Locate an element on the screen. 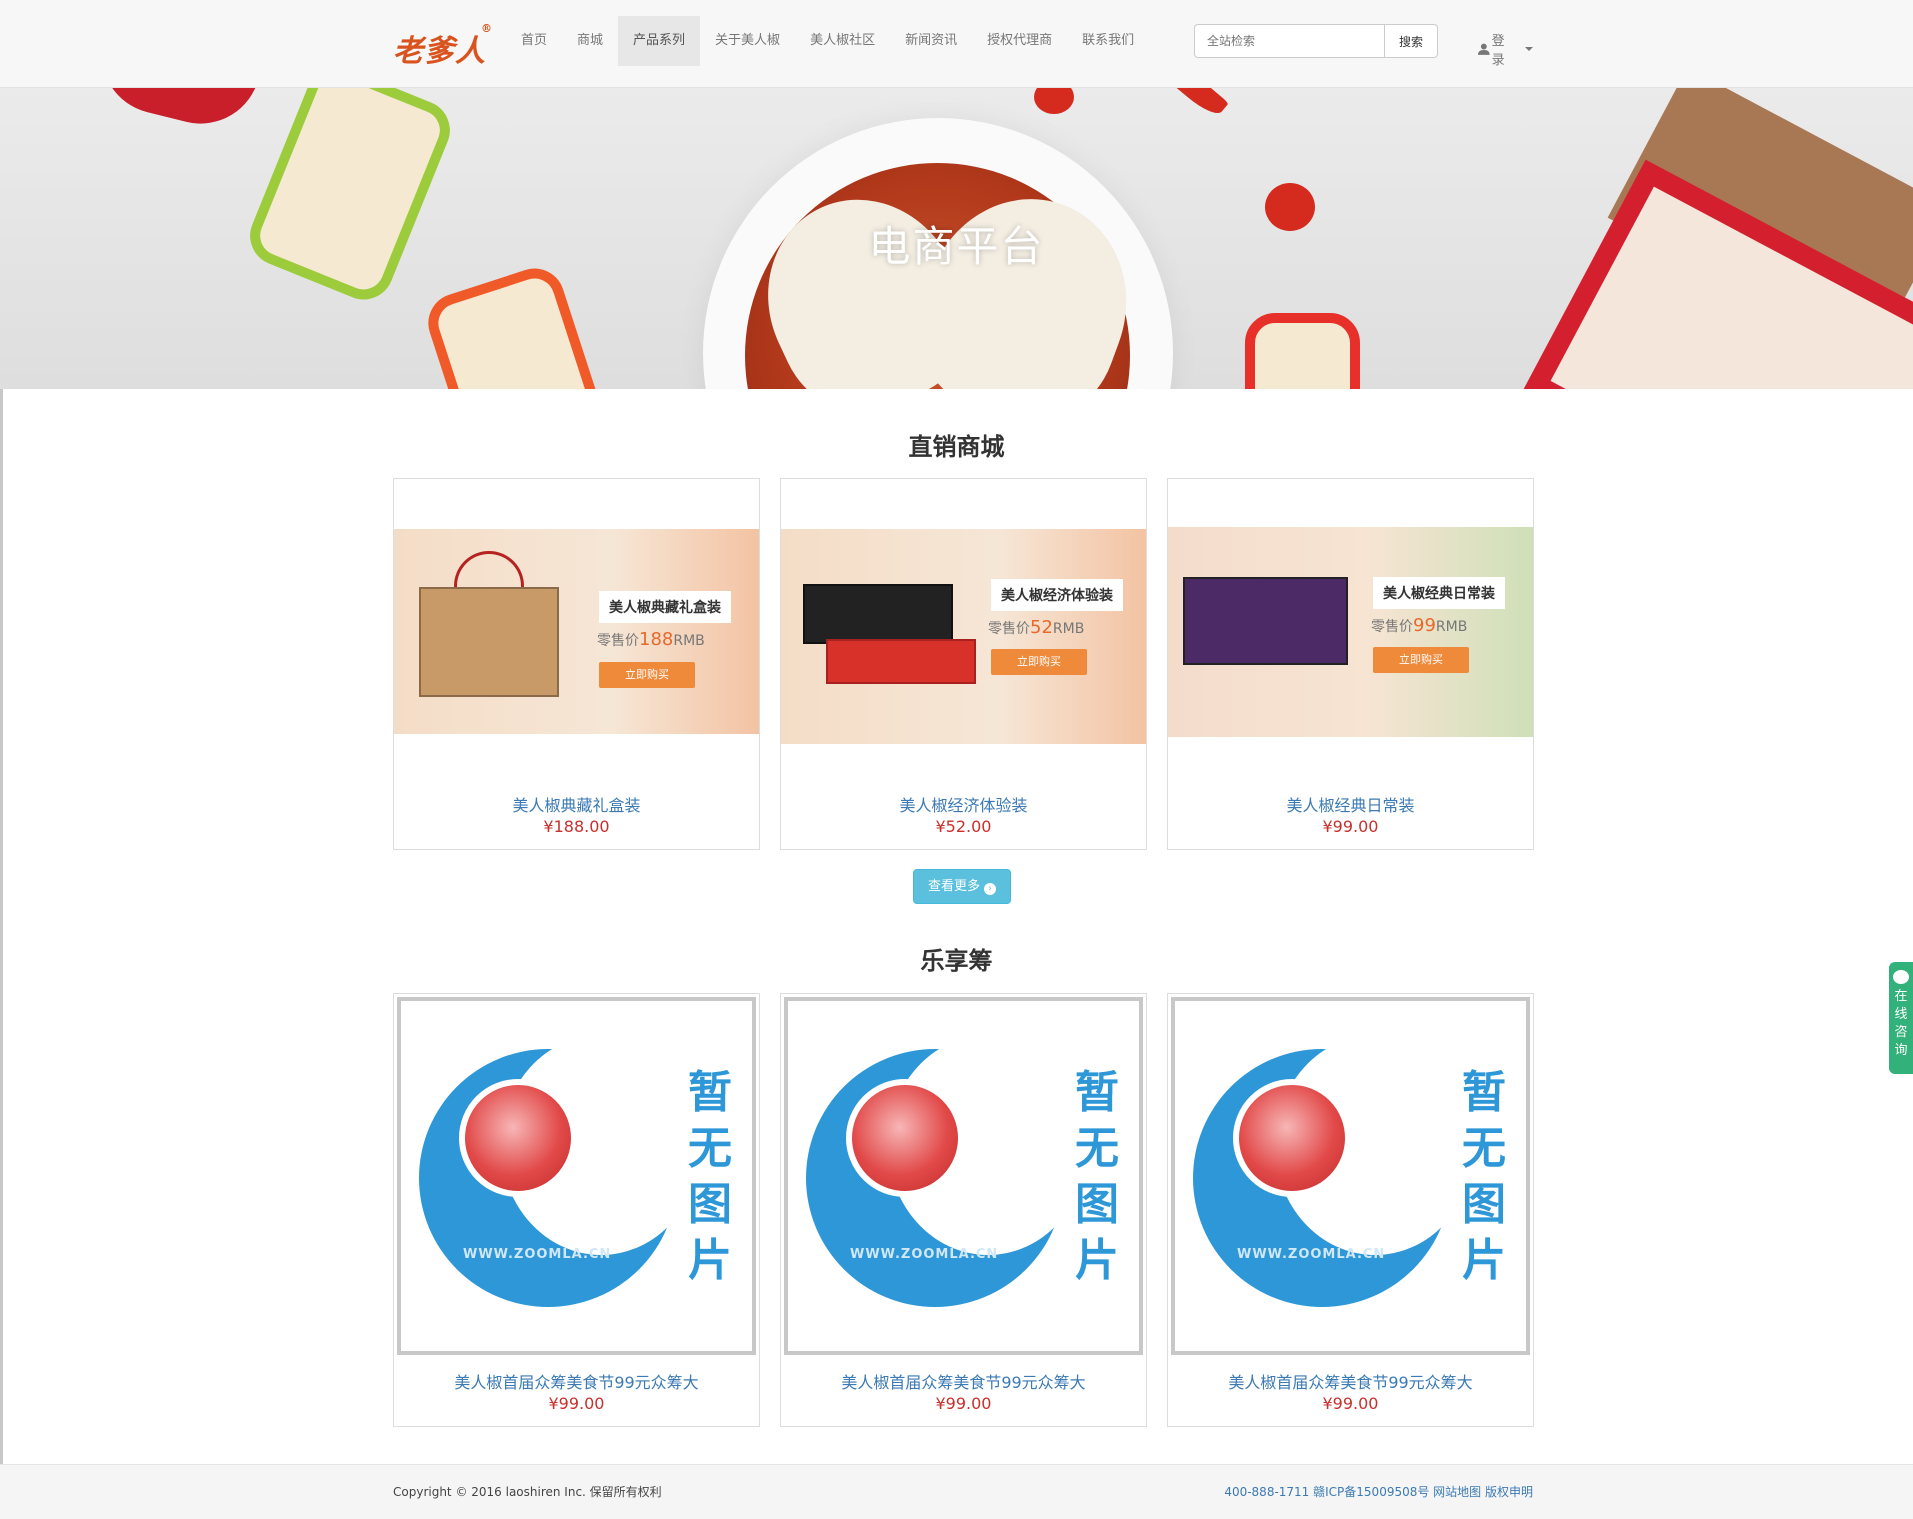  product-price: ¥188.00 is located at coordinates (576, 826).